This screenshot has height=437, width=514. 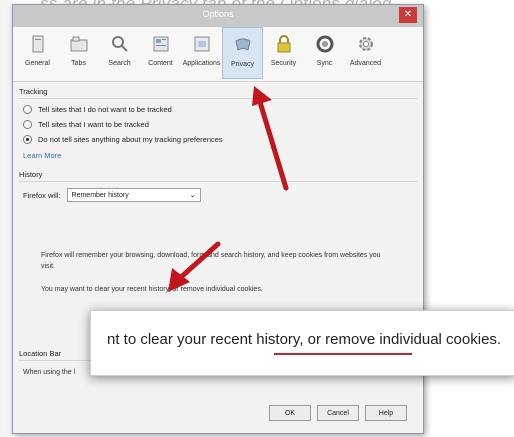 I want to click on toolbar-security-button: Security, so click(x=283, y=53).